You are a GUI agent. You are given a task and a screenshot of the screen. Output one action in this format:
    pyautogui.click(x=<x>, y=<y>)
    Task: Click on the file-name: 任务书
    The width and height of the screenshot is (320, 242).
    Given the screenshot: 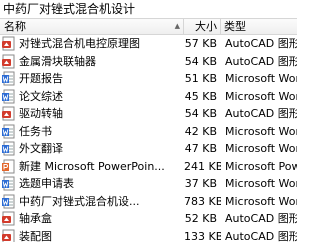 What is the action you would take?
    pyautogui.click(x=35, y=131)
    